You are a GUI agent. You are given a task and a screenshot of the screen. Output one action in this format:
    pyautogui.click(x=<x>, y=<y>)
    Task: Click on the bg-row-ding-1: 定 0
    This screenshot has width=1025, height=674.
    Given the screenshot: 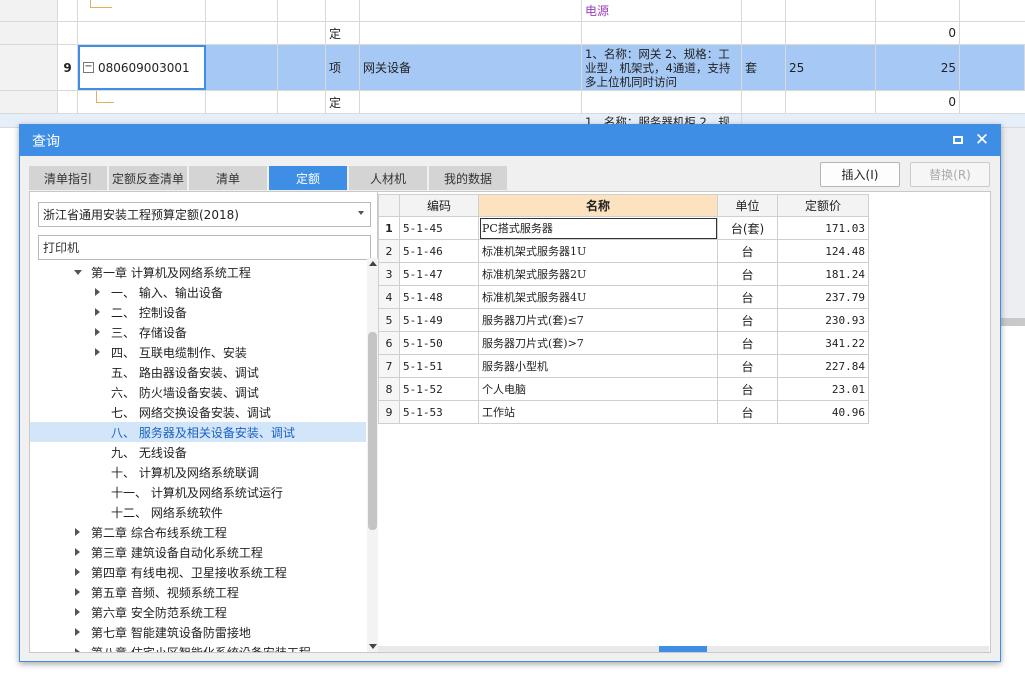 What is the action you would take?
    pyautogui.click(x=512, y=33)
    